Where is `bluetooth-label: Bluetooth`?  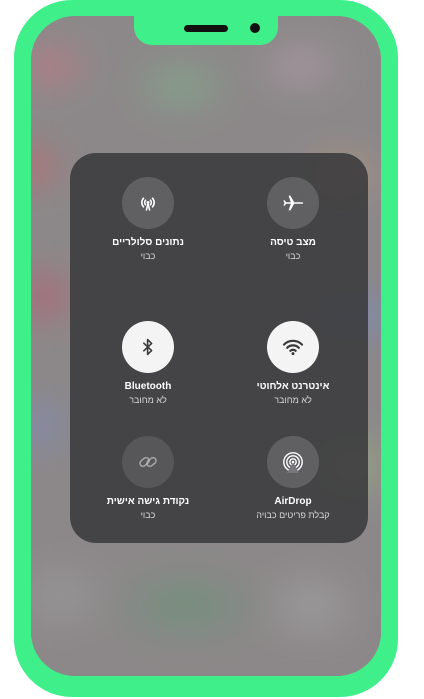
bluetooth-label: Bluetooth is located at coordinates (148, 386).